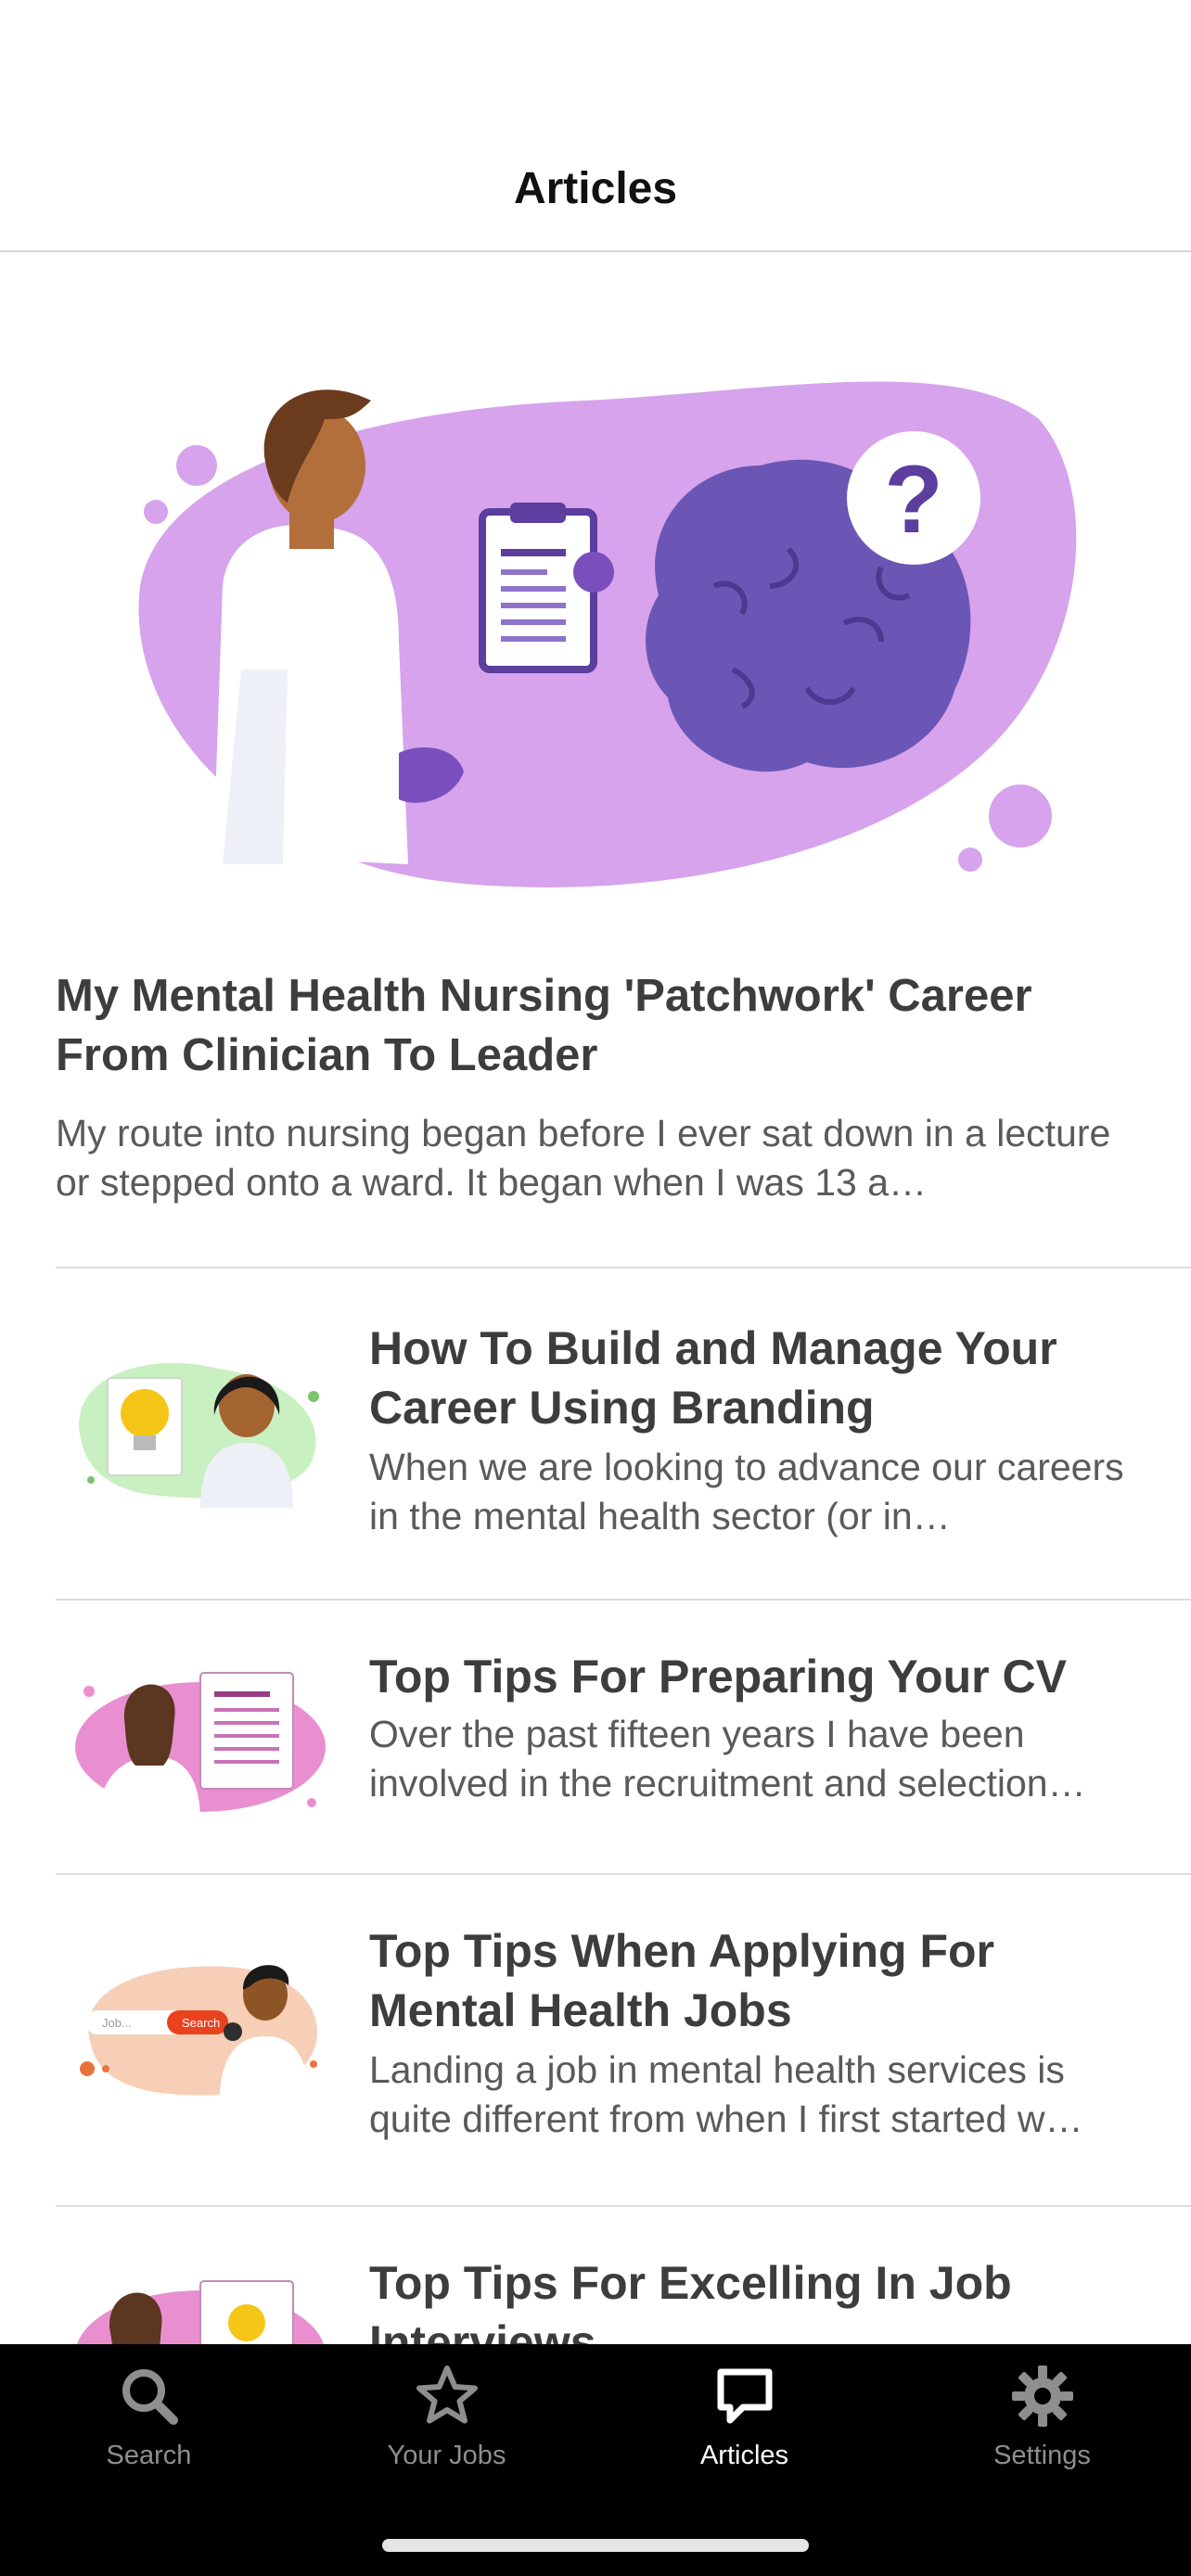  I want to click on chat-bubble-icon, so click(744, 2396).